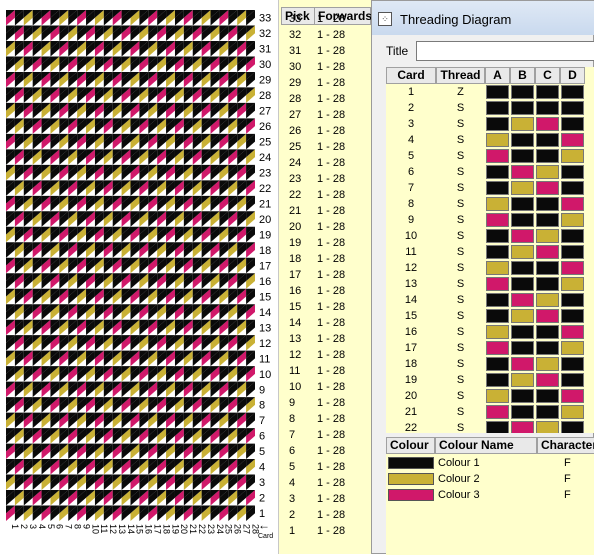  What do you see at coordinates (411, 188) in the screenshot?
I see `card-number: 7` at bounding box center [411, 188].